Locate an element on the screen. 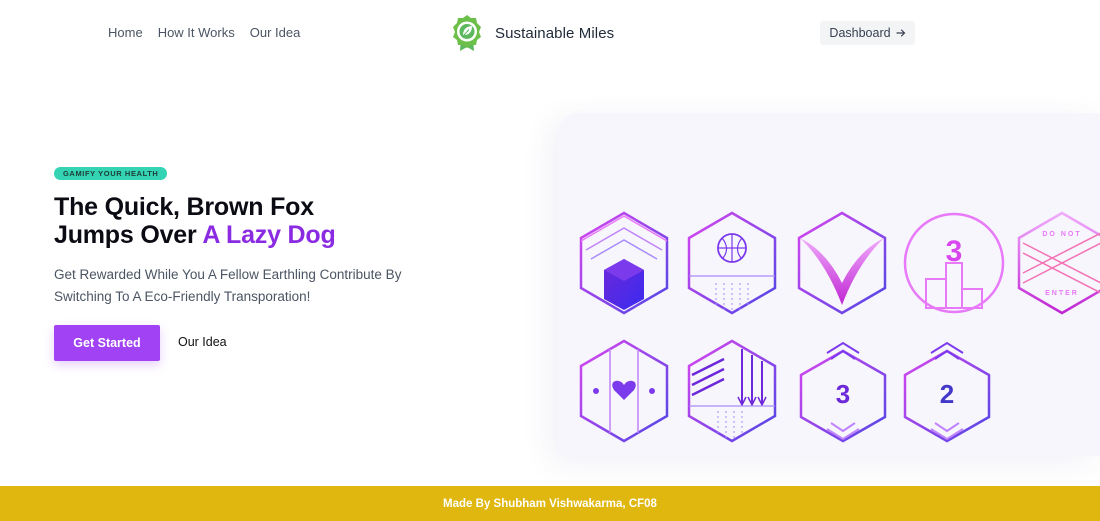  headline-line-1: The Quick, Brown Fox is located at coordinates (184, 207).